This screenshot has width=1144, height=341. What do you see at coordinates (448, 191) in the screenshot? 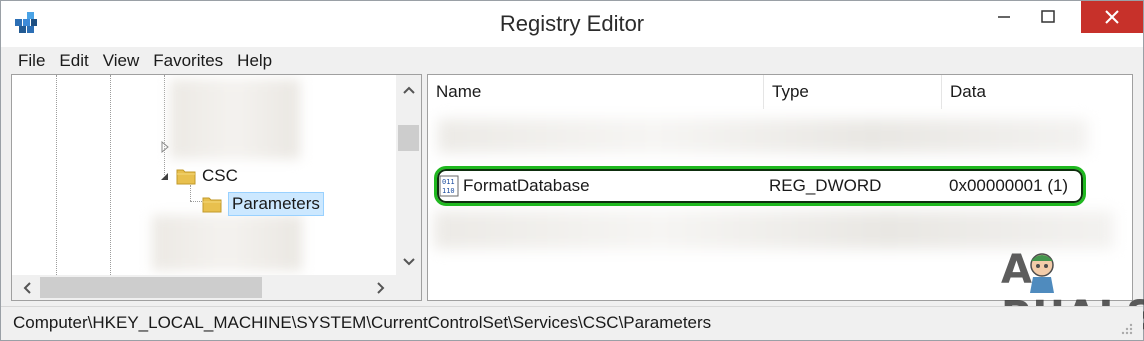
I see `svg-text: 110` at bounding box center [448, 191].